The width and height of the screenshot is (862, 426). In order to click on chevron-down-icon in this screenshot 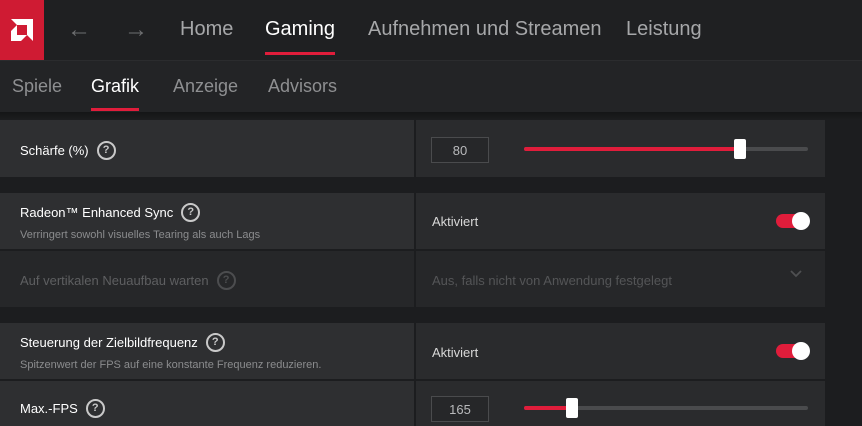, I will do `click(796, 274)`.